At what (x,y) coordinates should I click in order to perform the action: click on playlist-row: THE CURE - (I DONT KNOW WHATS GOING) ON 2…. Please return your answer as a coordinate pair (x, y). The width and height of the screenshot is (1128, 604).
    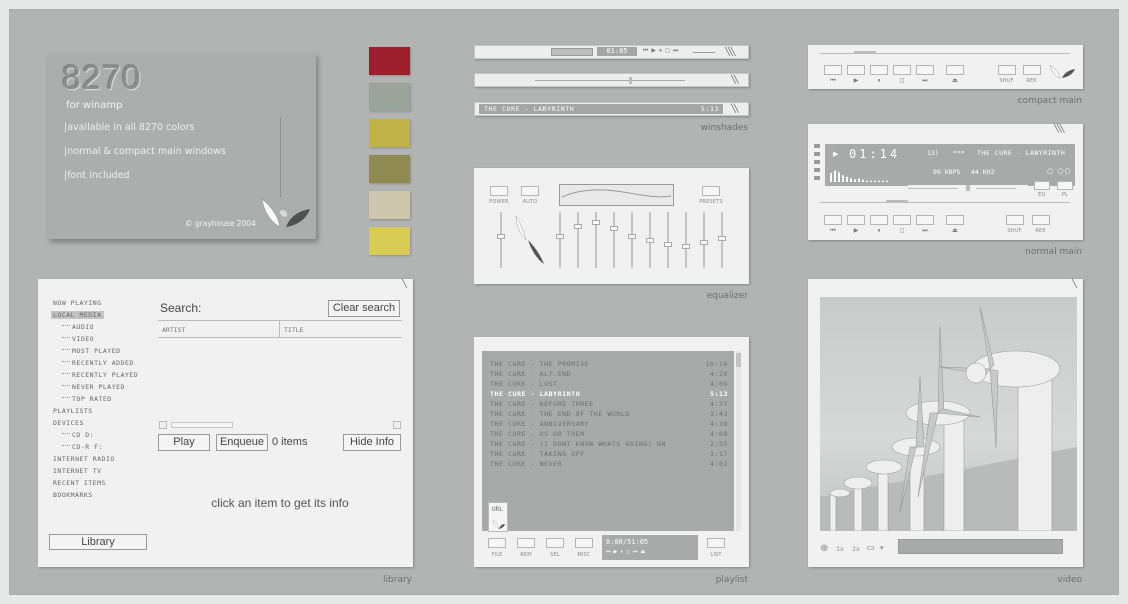
    Looking at the image, I should click on (609, 444).